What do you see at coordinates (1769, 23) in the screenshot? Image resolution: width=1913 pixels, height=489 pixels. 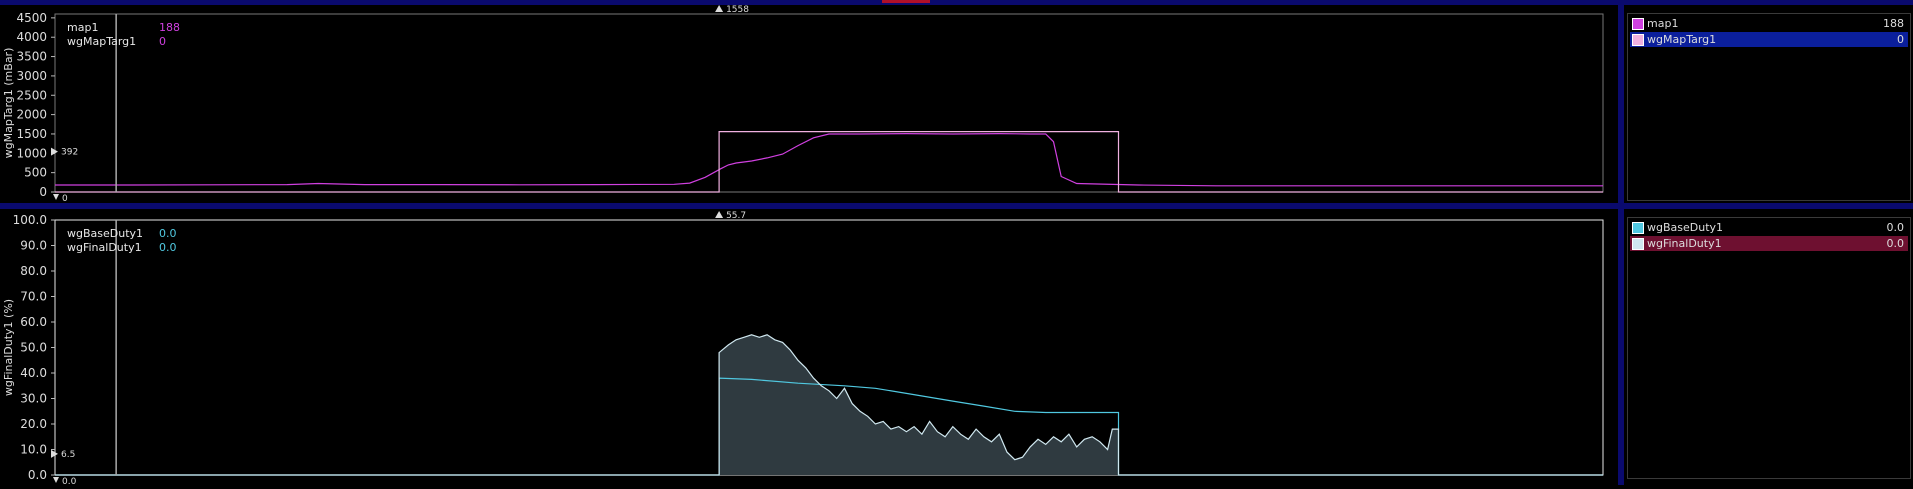 I see `legend-item-map1: map1 188` at bounding box center [1769, 23].